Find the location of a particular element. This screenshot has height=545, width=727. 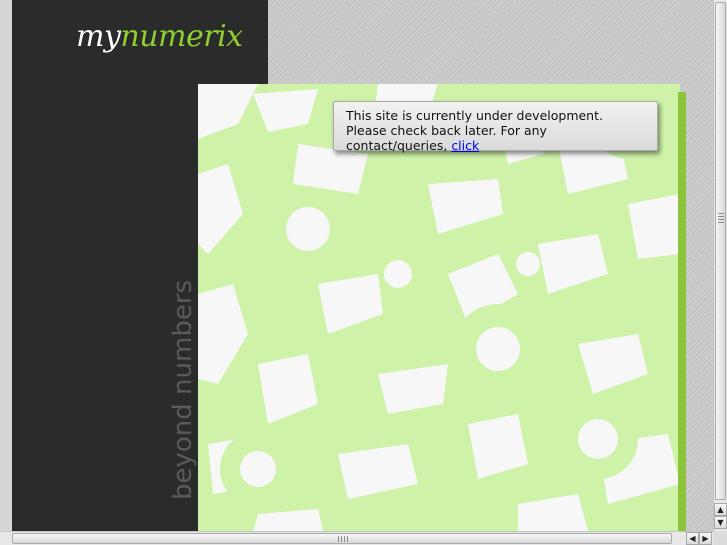

scroll-left-icon: ◀ is located at coordinates (692, 538).